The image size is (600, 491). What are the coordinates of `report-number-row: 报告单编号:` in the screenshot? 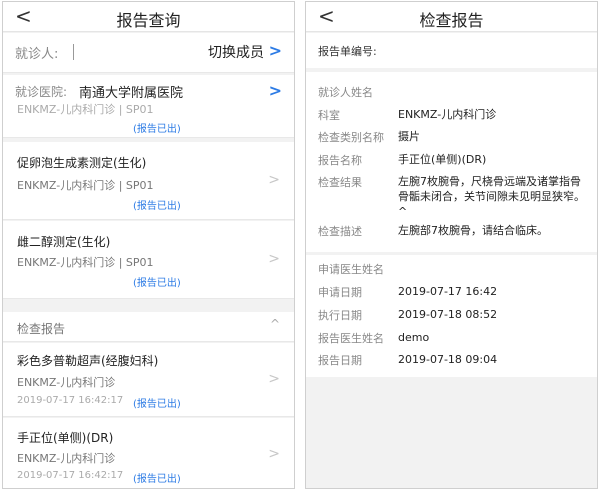 It's located at (451, 50).